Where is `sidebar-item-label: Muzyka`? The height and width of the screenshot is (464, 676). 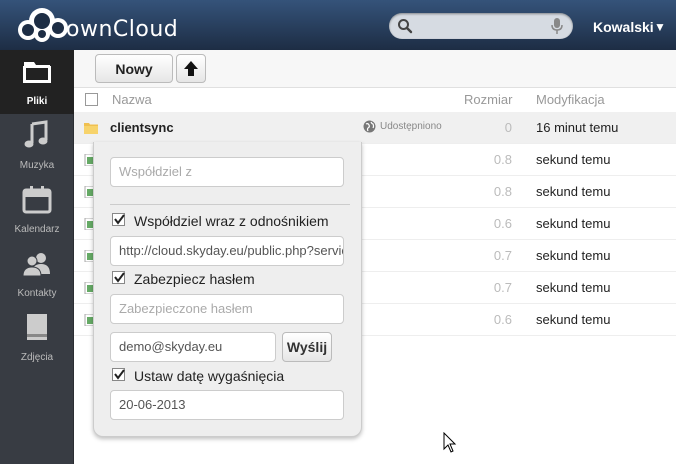
sidebar-item-label: Muzyka is located at coordinates (37, 165).